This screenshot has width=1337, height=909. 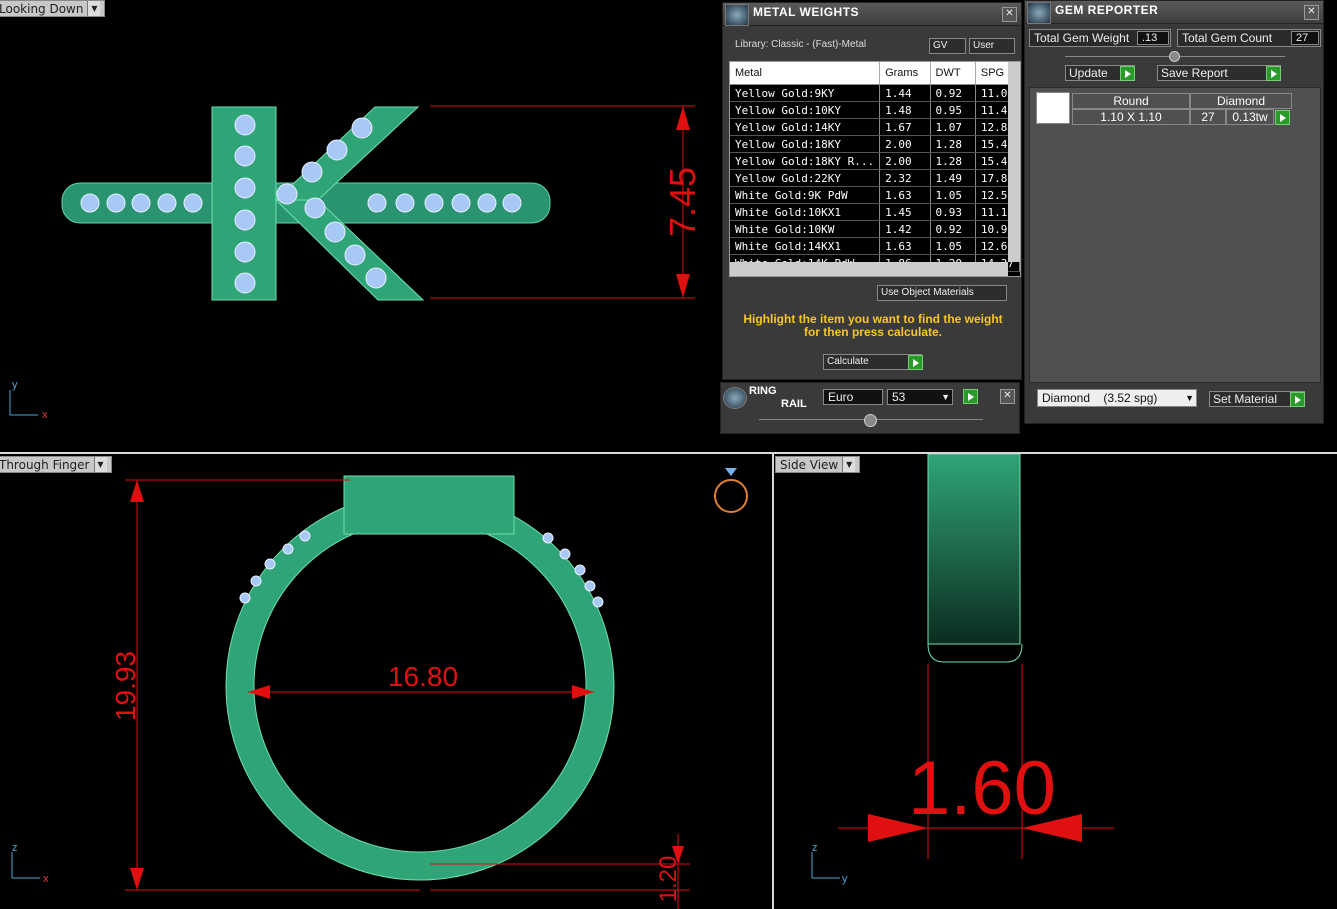 I want to click on gem-list-area: Round Diamond 1.10 X 1.10 27 0.13tw, so click(x=1175, y=235).